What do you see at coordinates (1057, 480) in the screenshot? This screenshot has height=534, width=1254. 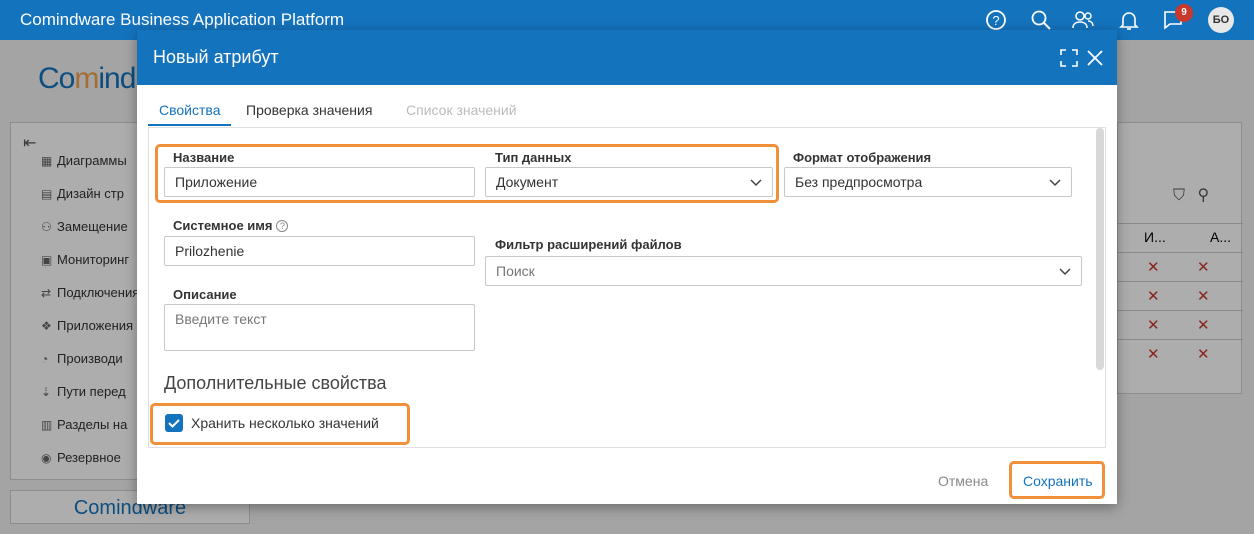 I see `highlight-save` at bounding box center [1057, 480].